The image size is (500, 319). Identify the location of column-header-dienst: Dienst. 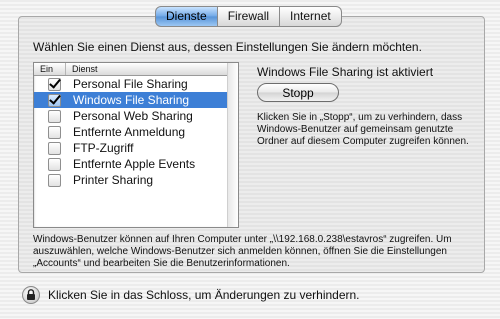
(82, 69).